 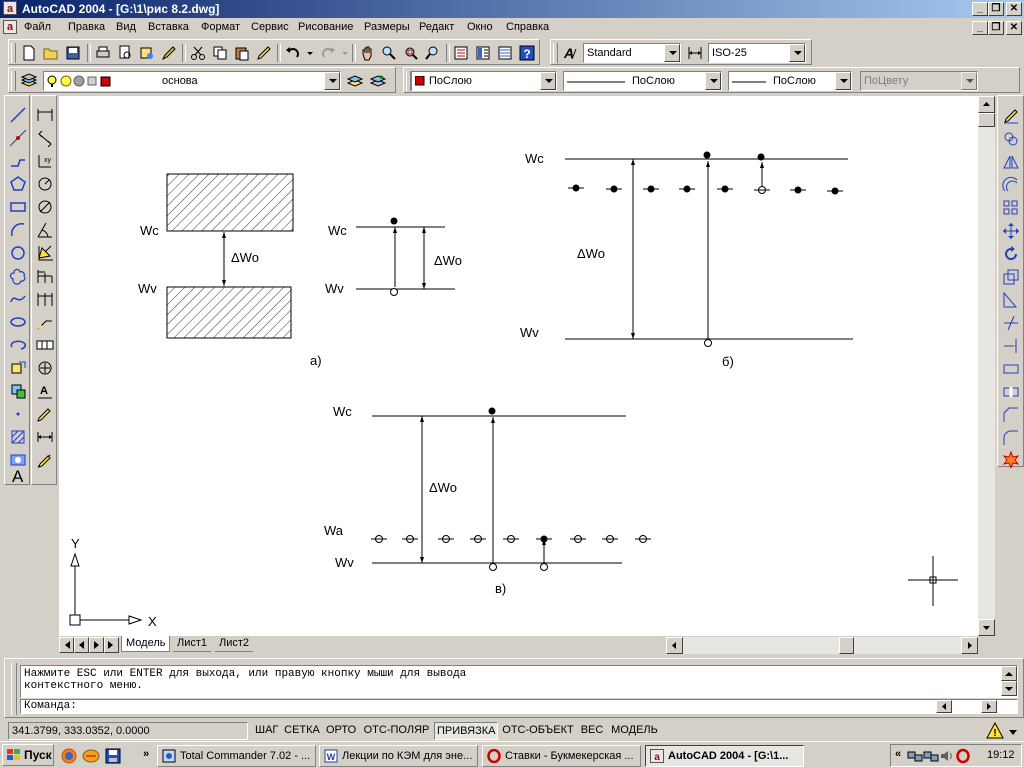 What do you see at coordinates (1009, 673) in the screenshot?
I see `cmd-scroll-up` at bounding box center [1009, 673].